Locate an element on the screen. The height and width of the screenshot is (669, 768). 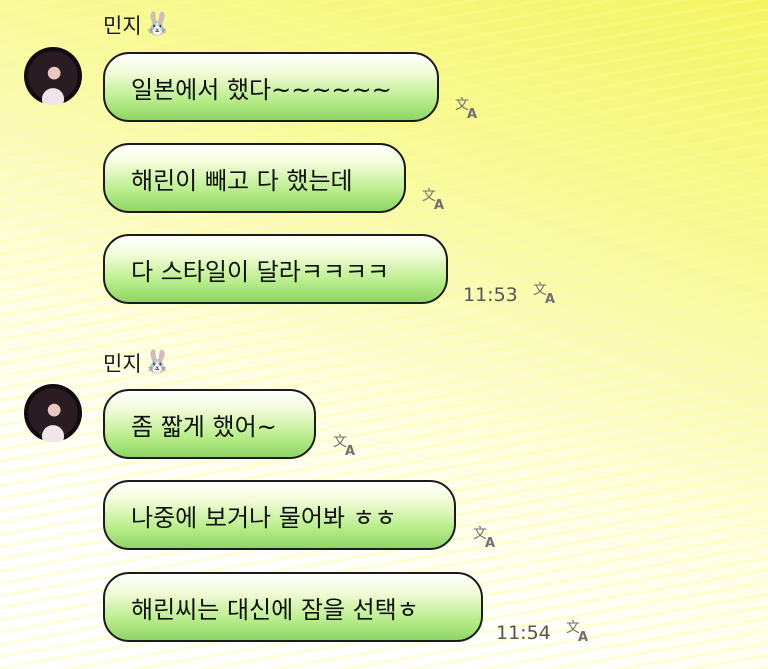
message-text: 다 스타일이 달라ㅋㅋㅋㅋ is located at coordinates (260, 271).